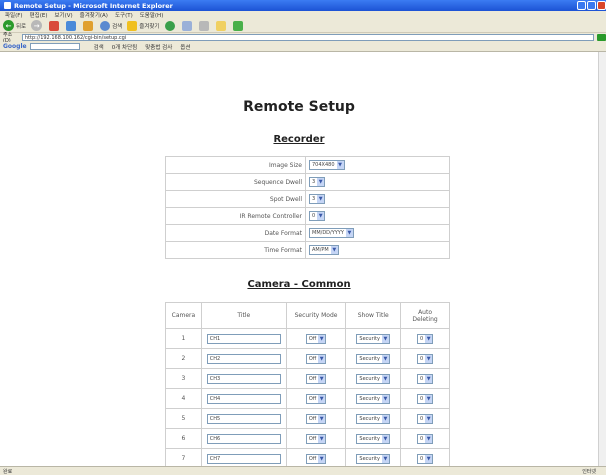  I want to click on camera-title-input: CH1, so click(243, 338).